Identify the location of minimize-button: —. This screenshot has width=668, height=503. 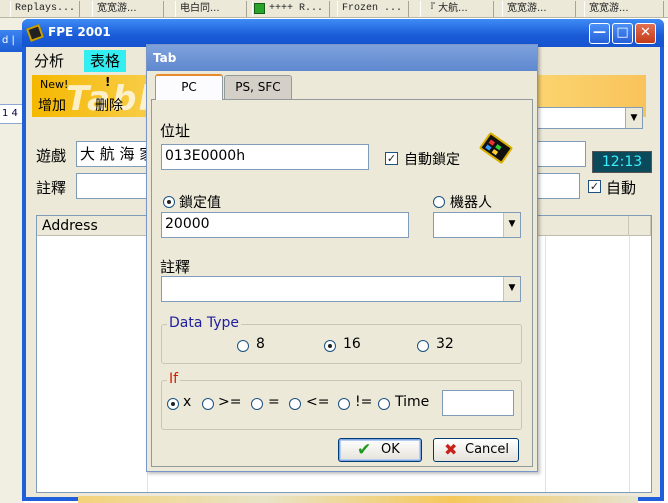
(599, 33).